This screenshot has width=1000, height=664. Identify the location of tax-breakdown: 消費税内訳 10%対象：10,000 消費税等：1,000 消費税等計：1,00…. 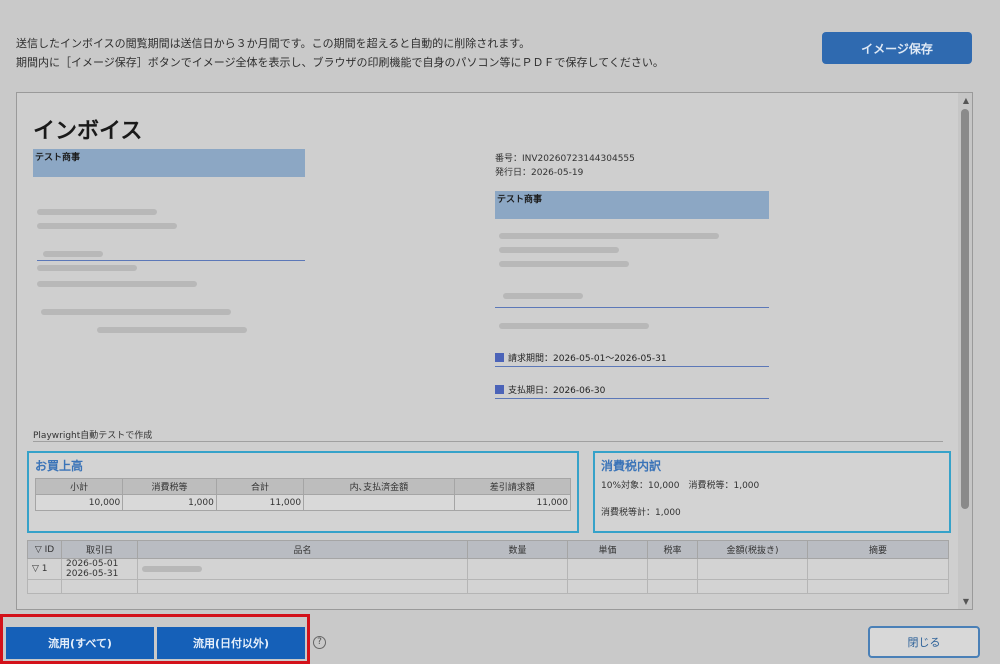
(772, 492).